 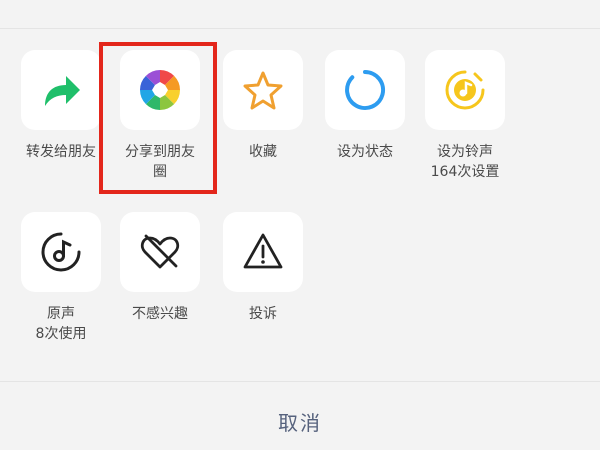 I want to click on not-interested-tile, so click(x=160, y=252).